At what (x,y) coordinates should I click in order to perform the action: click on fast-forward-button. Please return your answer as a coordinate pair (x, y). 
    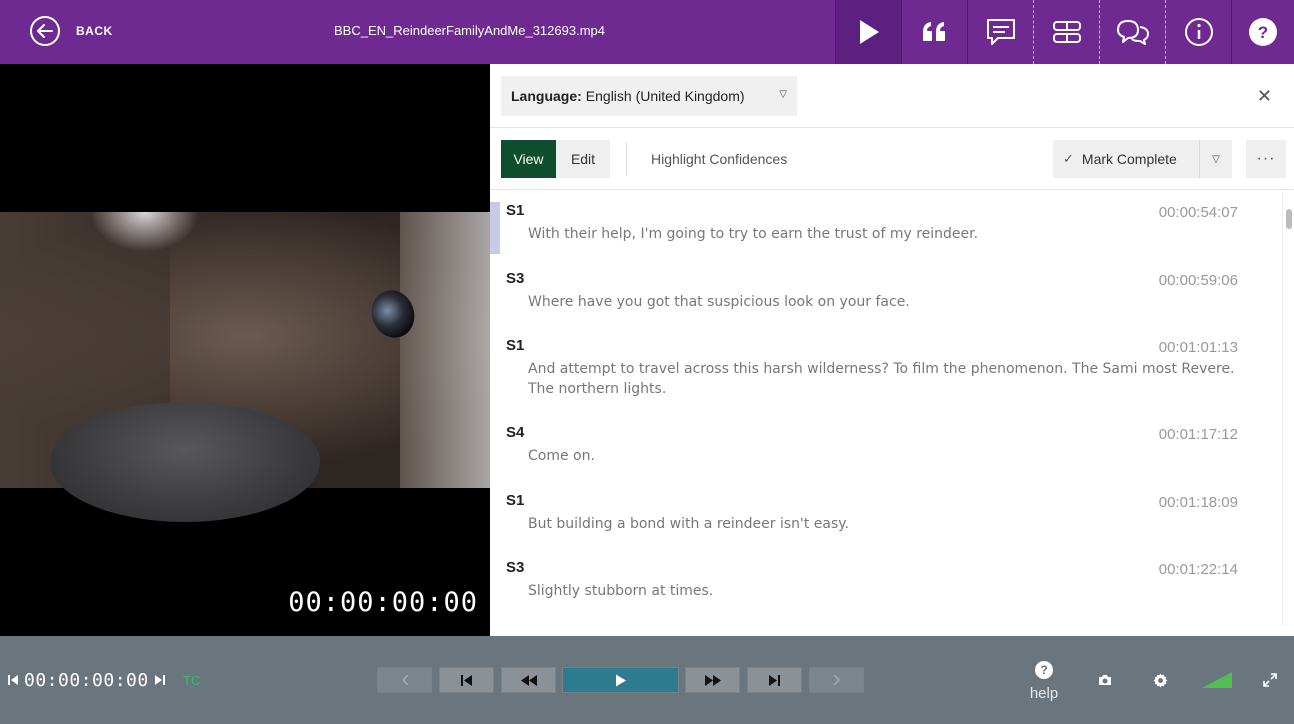
    Looking at the image, I should click on (712, 680).